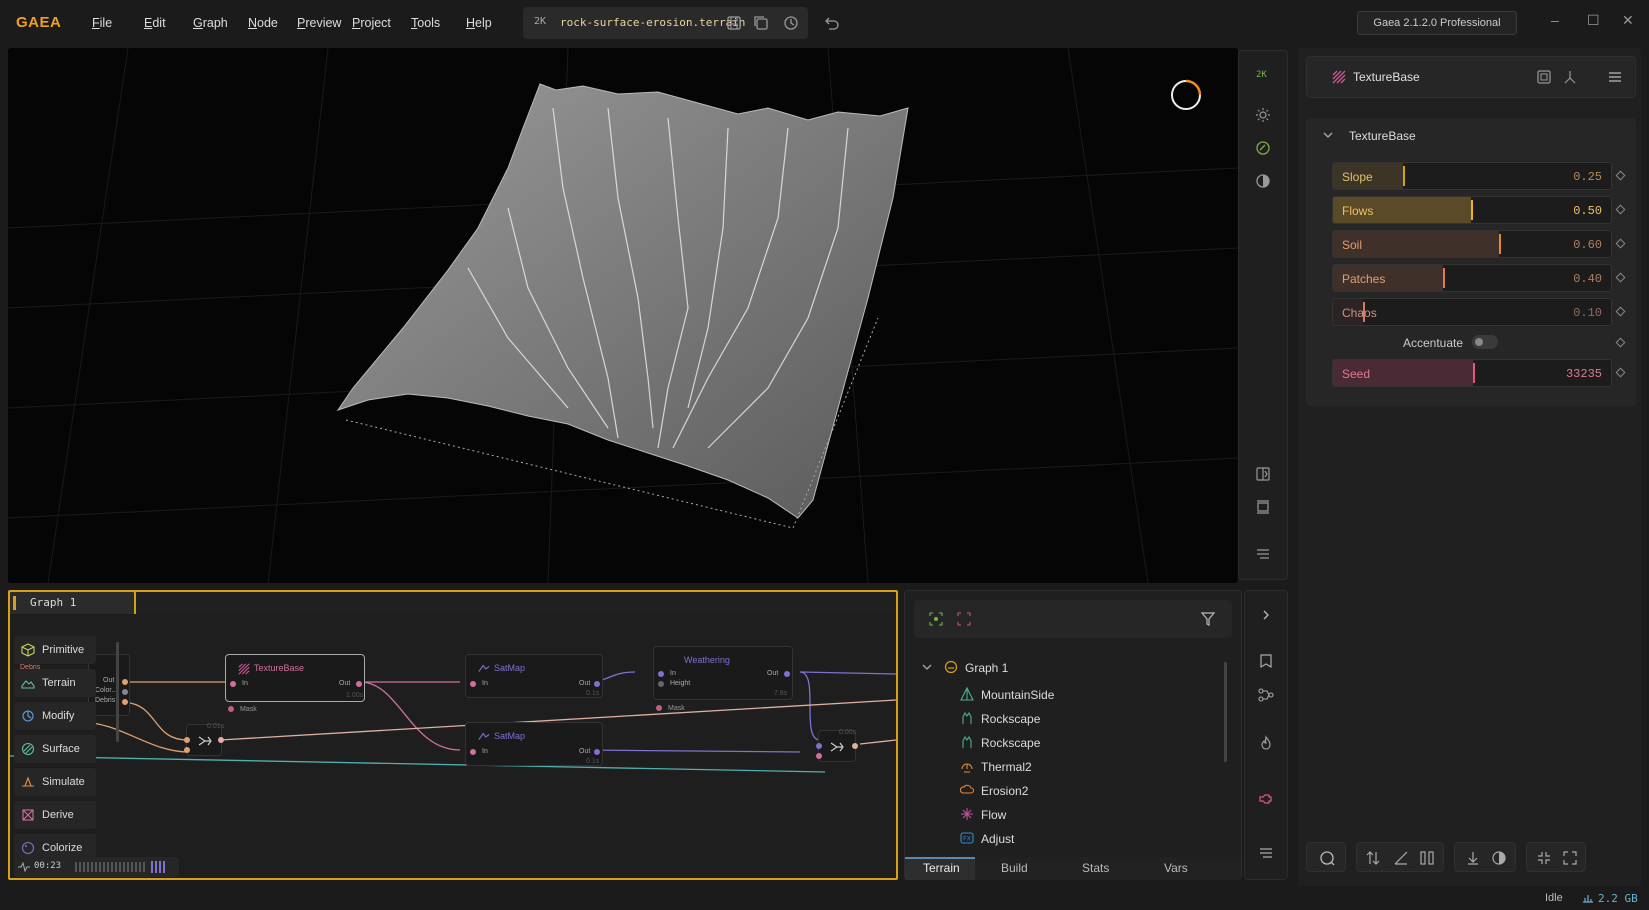 The height and width of the screenshot is (910, 1649). What do you see at coordinates (540, 21) in the screenshot?
I see `resolution-badge: 2K` at bounding box center [540, 21].